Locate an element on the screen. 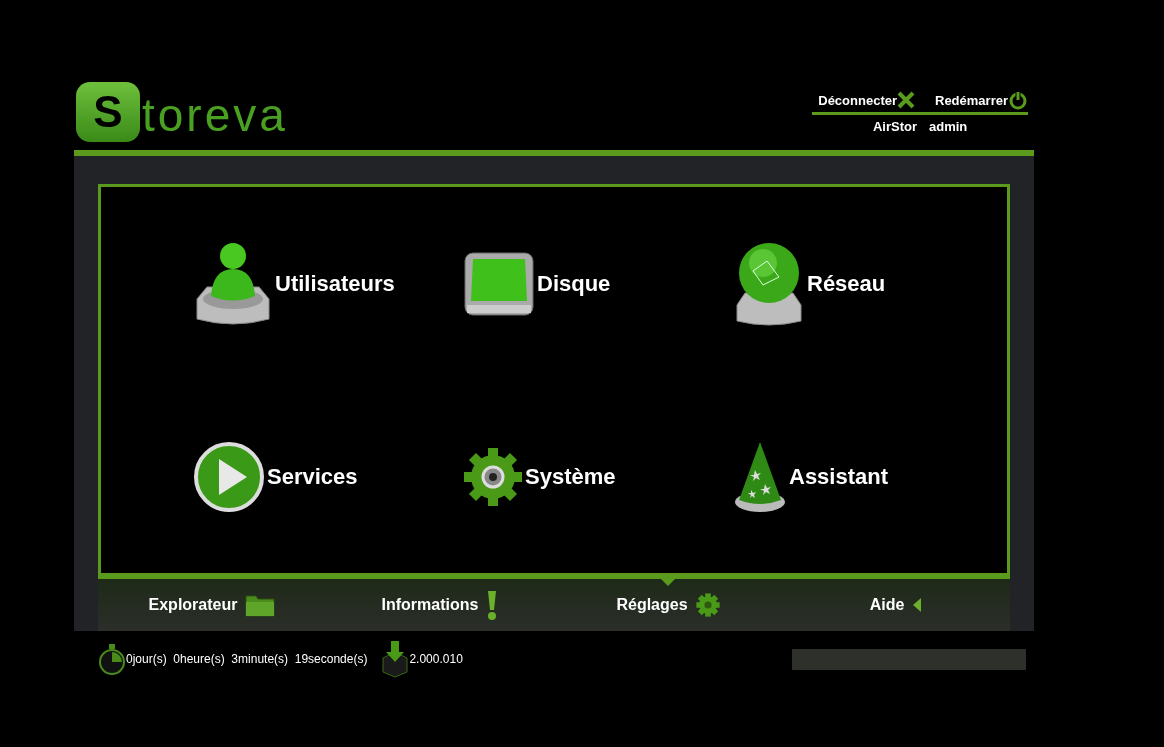  nav-tab: Réglages is located at coordinates (668, 605).